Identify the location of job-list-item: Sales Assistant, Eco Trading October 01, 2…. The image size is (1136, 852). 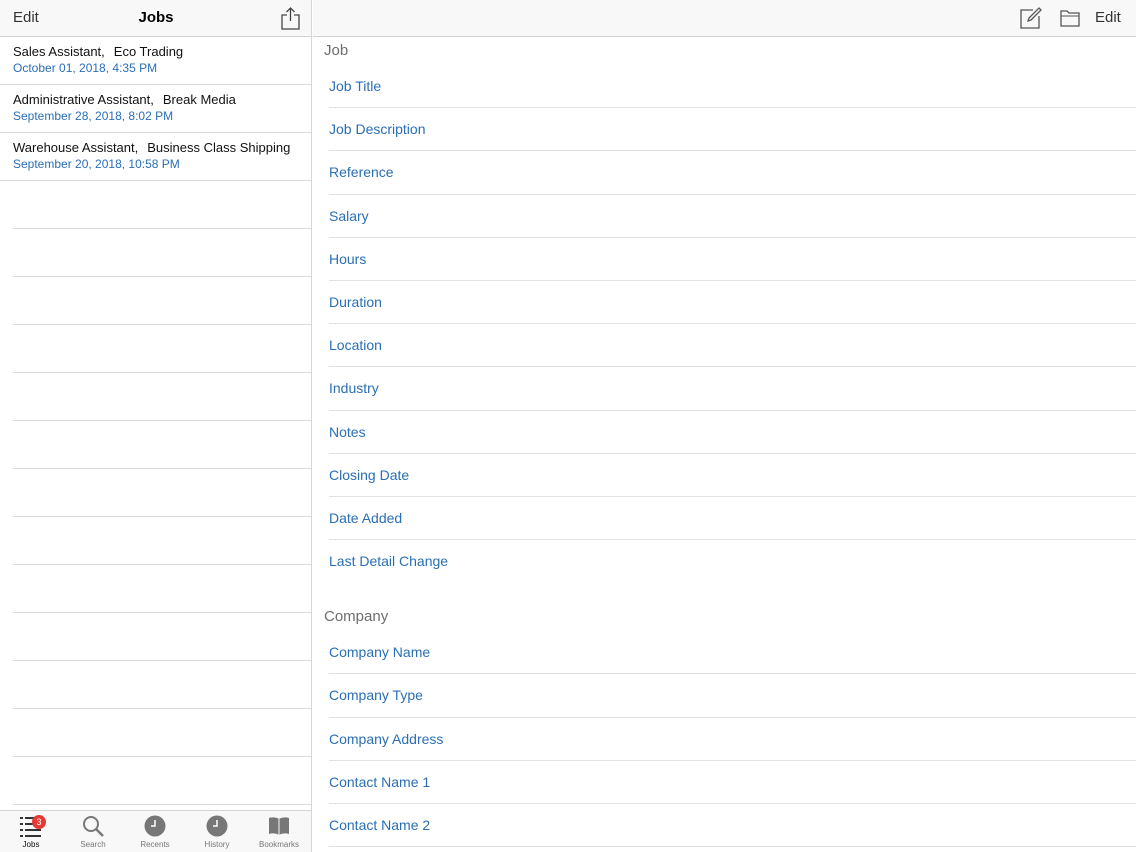
(155, 61).